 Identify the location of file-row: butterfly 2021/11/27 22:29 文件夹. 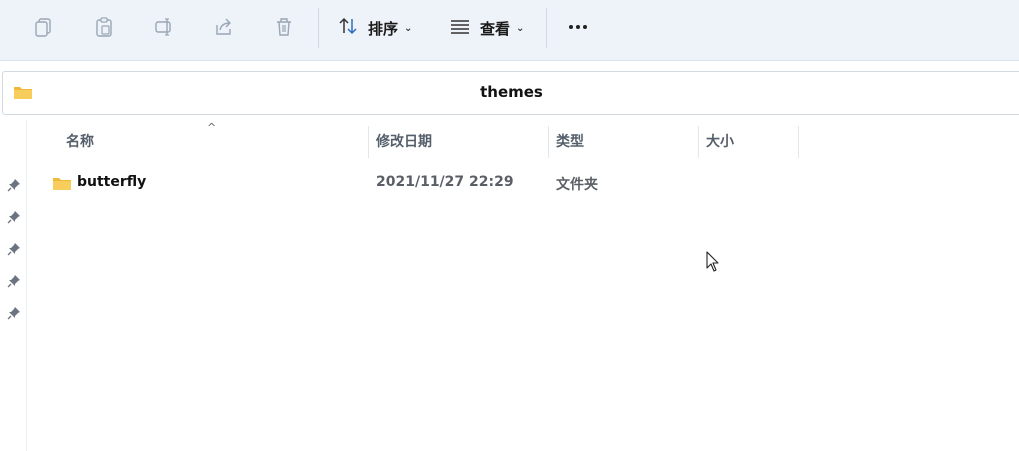
(424, 183).